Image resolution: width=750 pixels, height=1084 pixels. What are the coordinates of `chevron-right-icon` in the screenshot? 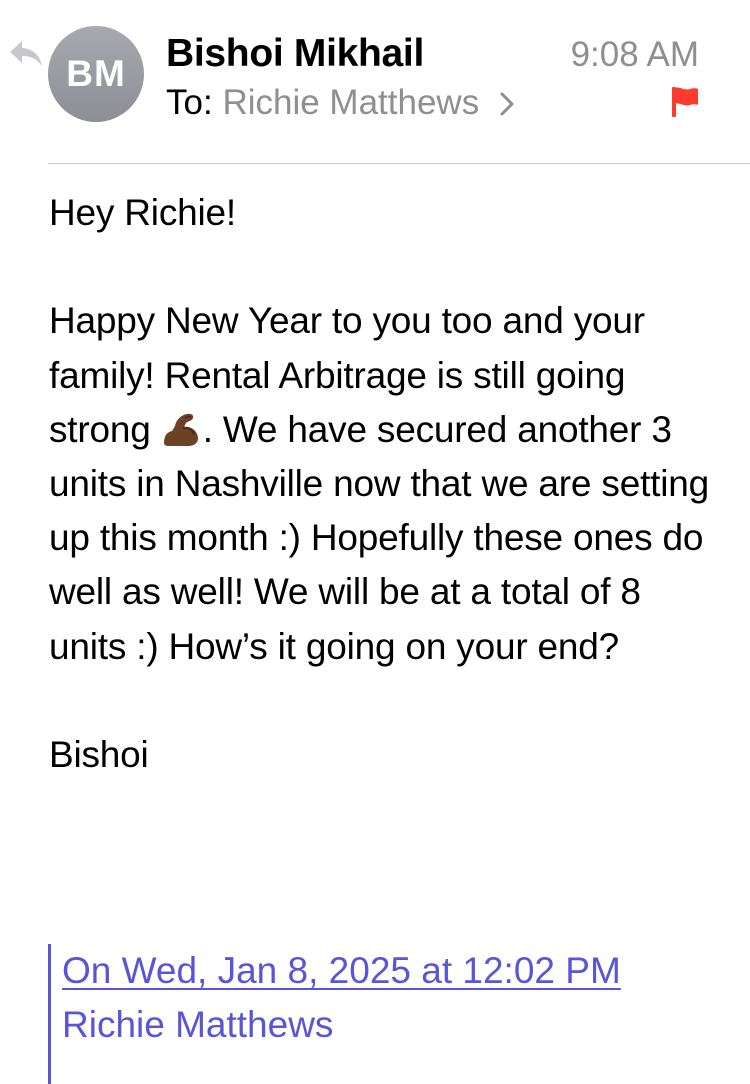 It's located at (507, 100).